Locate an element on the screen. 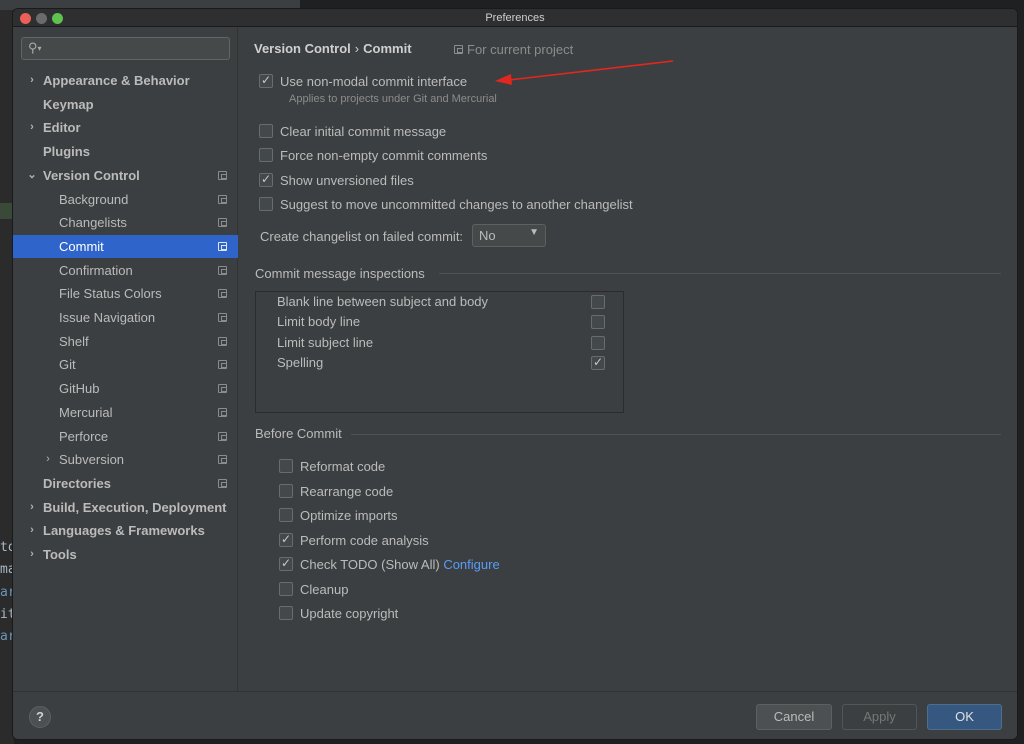 This screenshot has width=1024, height=744. sidebar-item-github: GitHub is located at coordinates (125, 388).